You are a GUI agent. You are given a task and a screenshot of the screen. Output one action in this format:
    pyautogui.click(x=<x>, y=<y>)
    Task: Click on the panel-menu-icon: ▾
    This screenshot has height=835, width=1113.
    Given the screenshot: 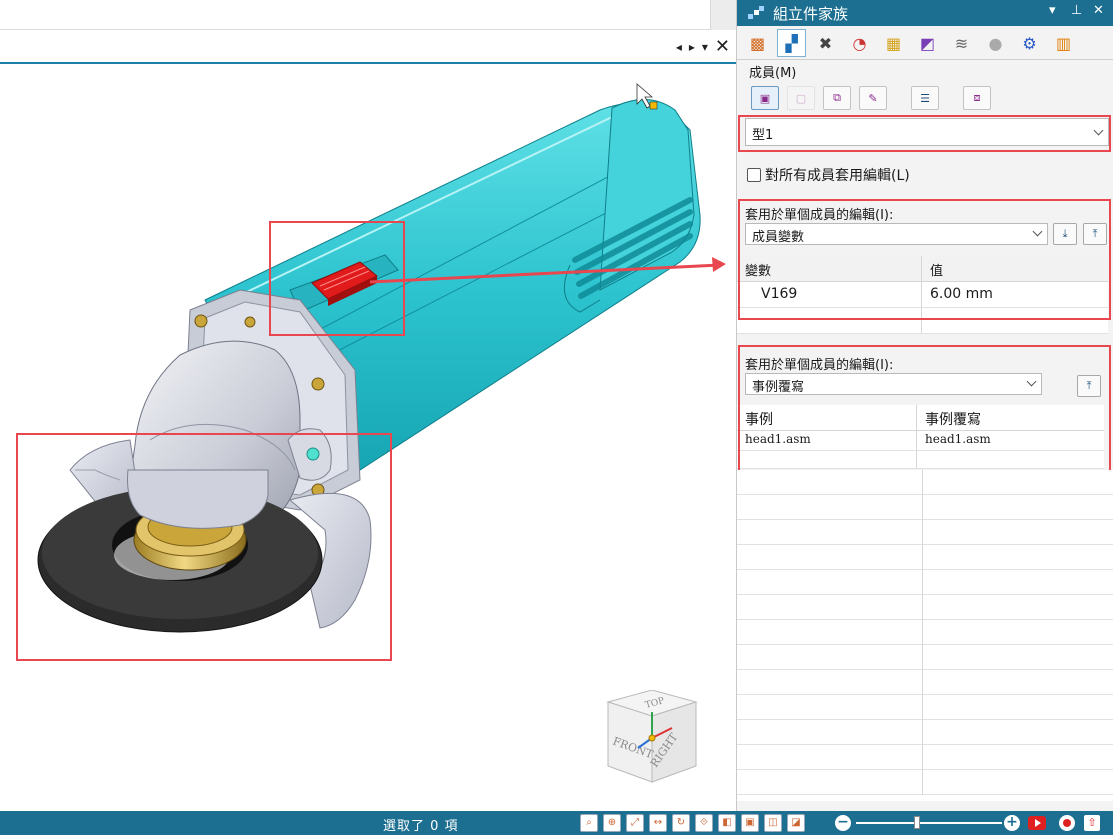 What is the action you would take?
    pyautogui.click(x=1052, y=10)
    